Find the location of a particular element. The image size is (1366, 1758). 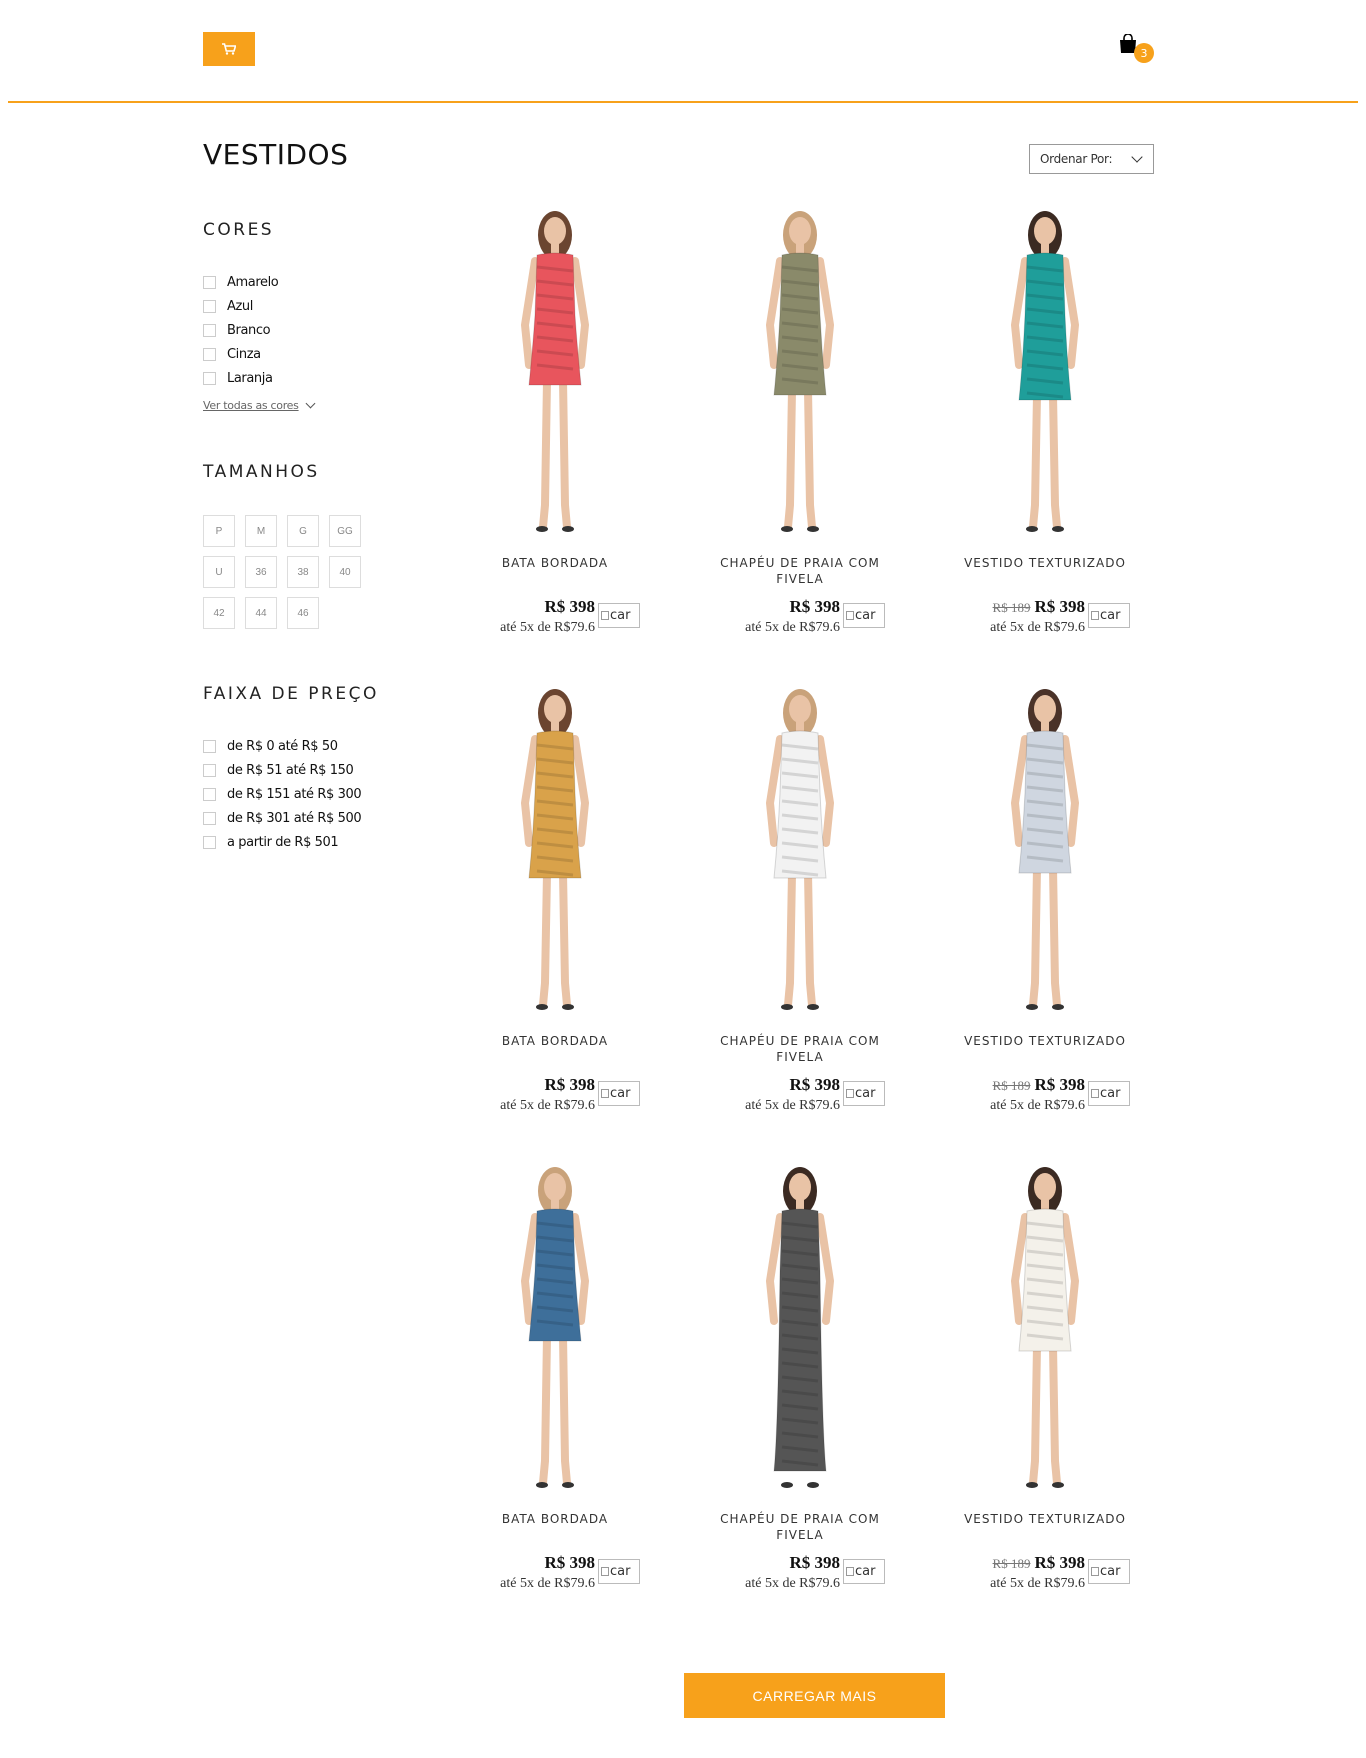

size-option-gg: GG is located at coordinates (345, 531).